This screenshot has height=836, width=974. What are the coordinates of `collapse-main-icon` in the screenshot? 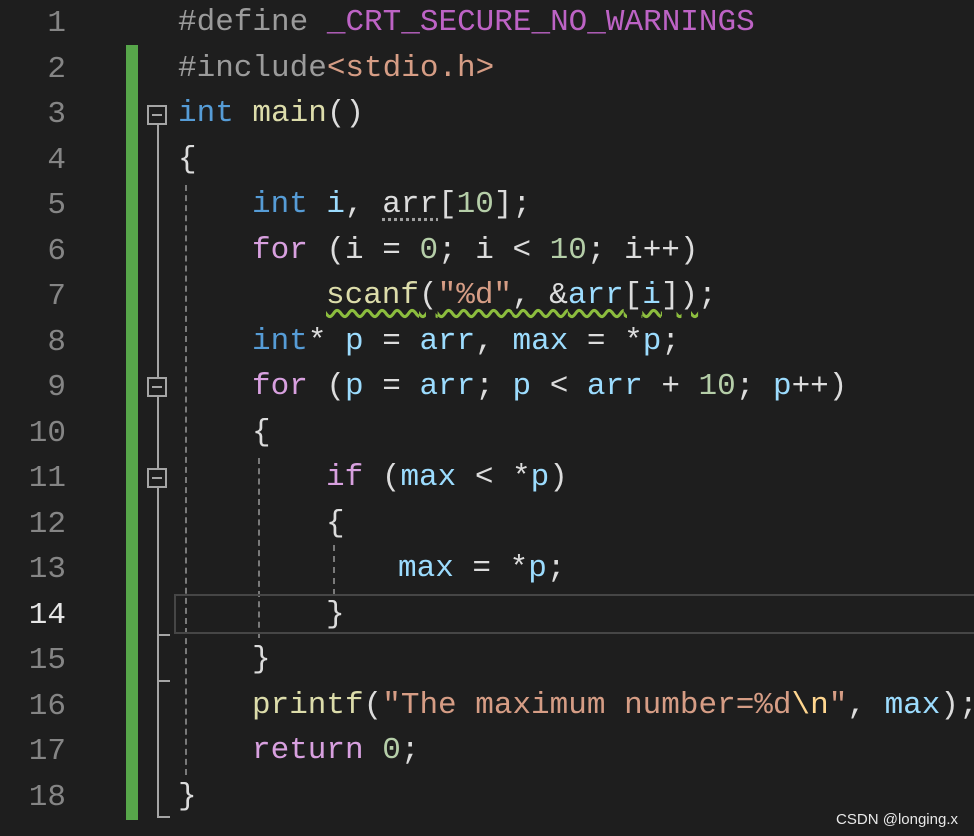 It's located at (157, 115).